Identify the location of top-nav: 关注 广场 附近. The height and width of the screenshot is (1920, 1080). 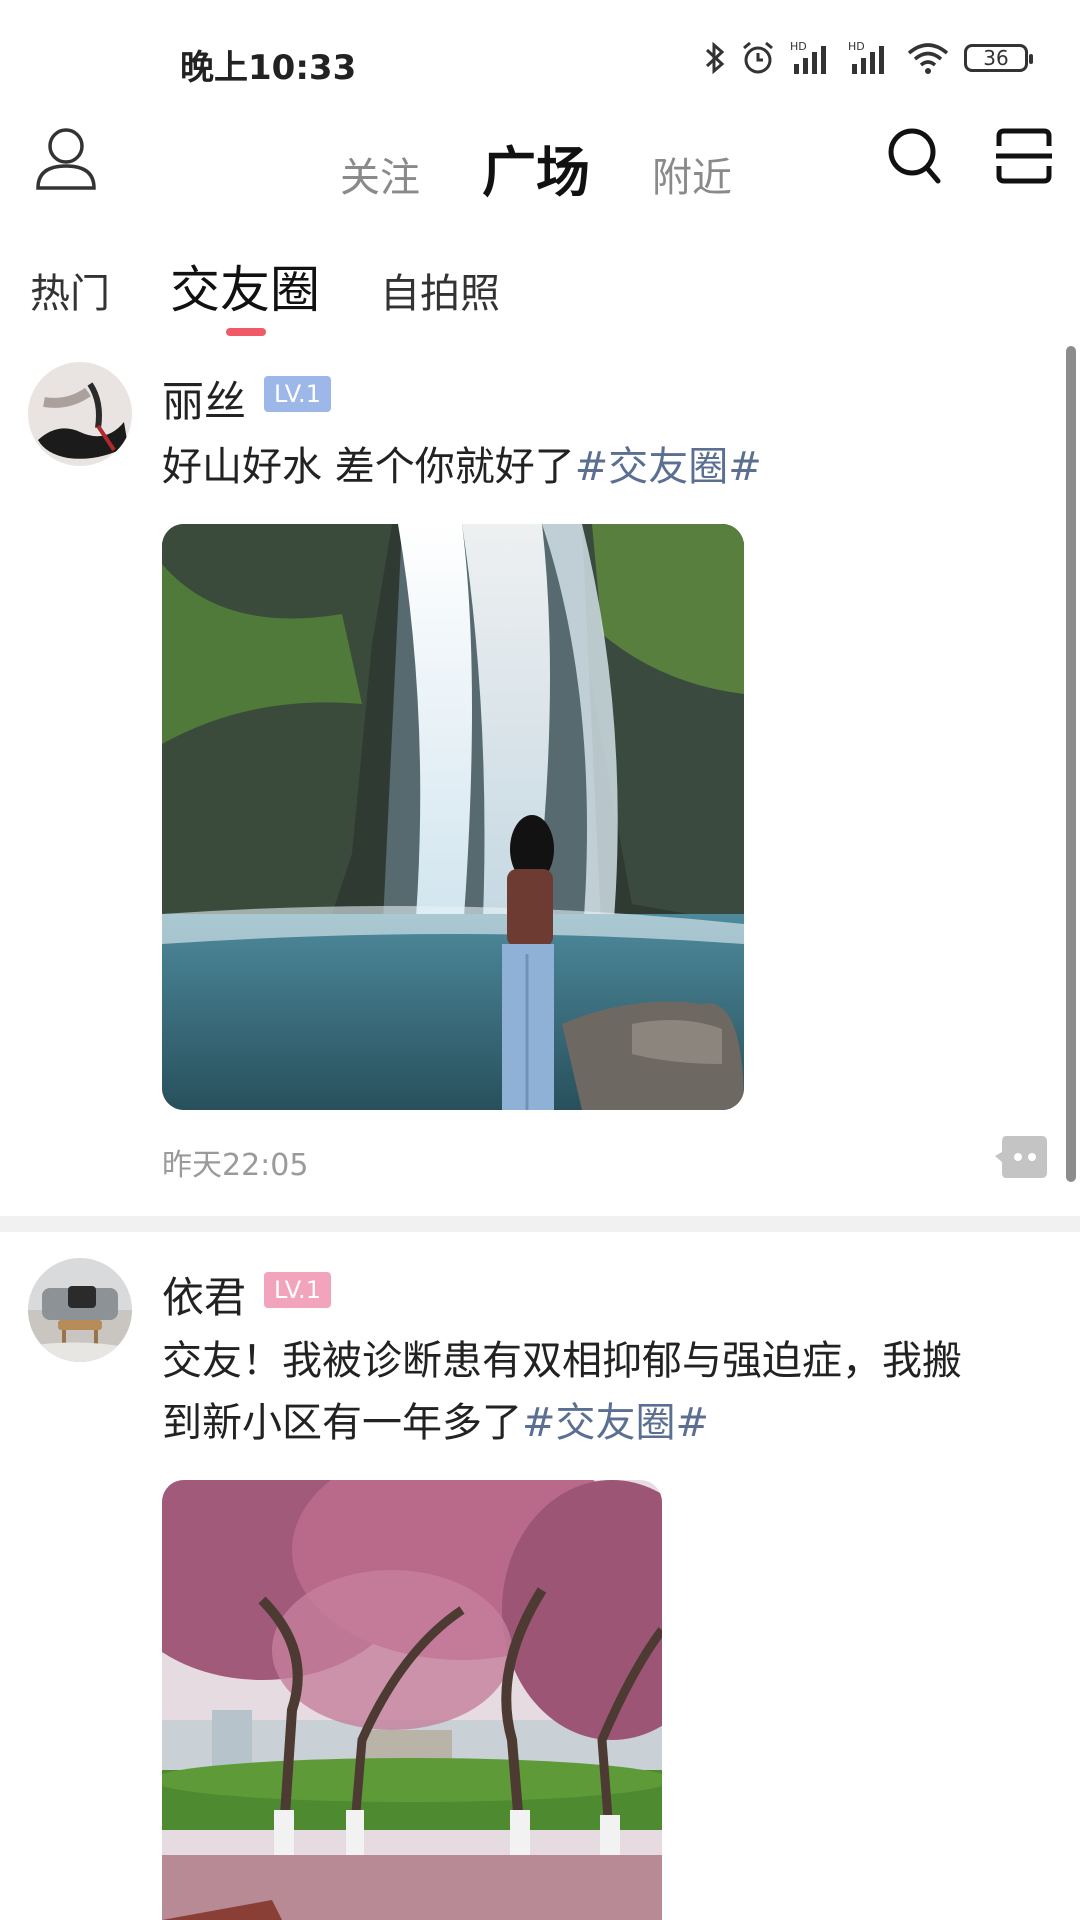
(540, 170).